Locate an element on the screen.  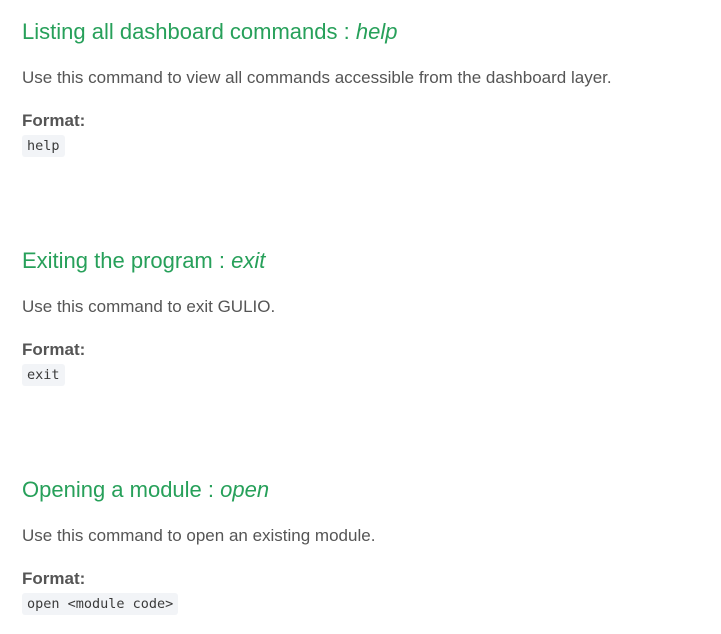
command-name: open is located at coordinates (245, 489).